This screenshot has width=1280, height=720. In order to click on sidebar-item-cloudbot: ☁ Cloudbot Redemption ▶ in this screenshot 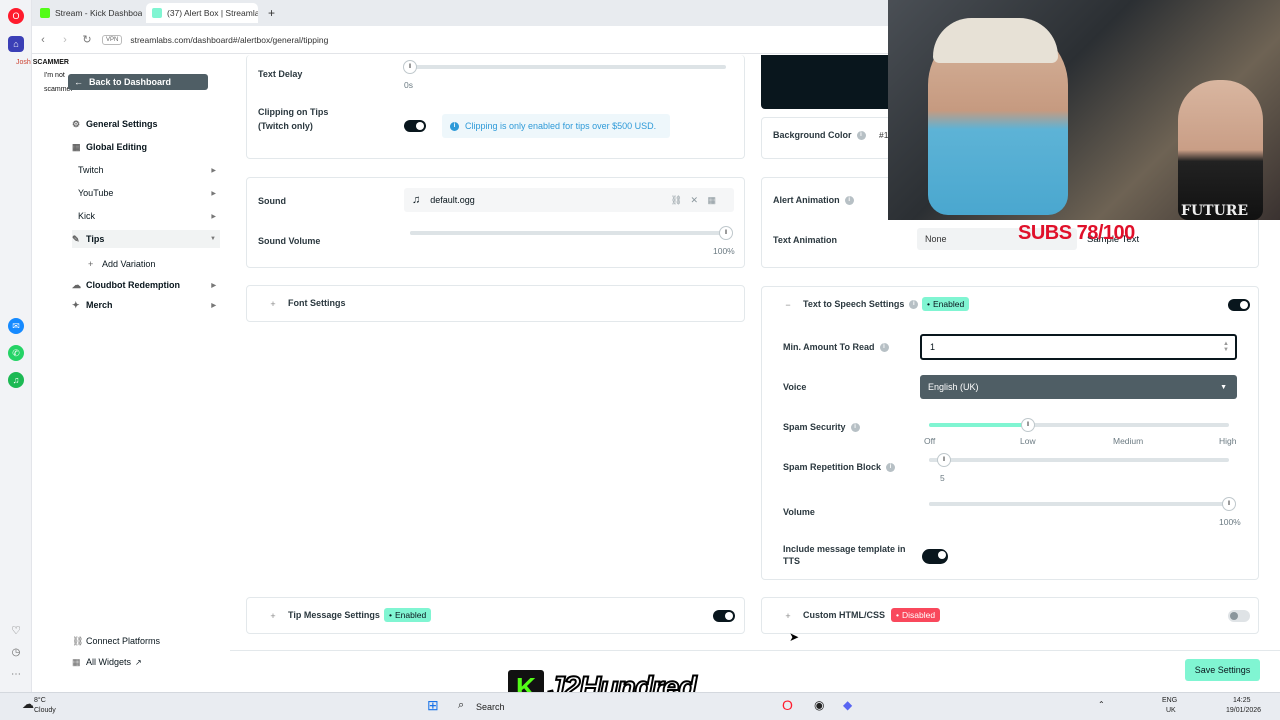, I will do `click(146, 285)`.